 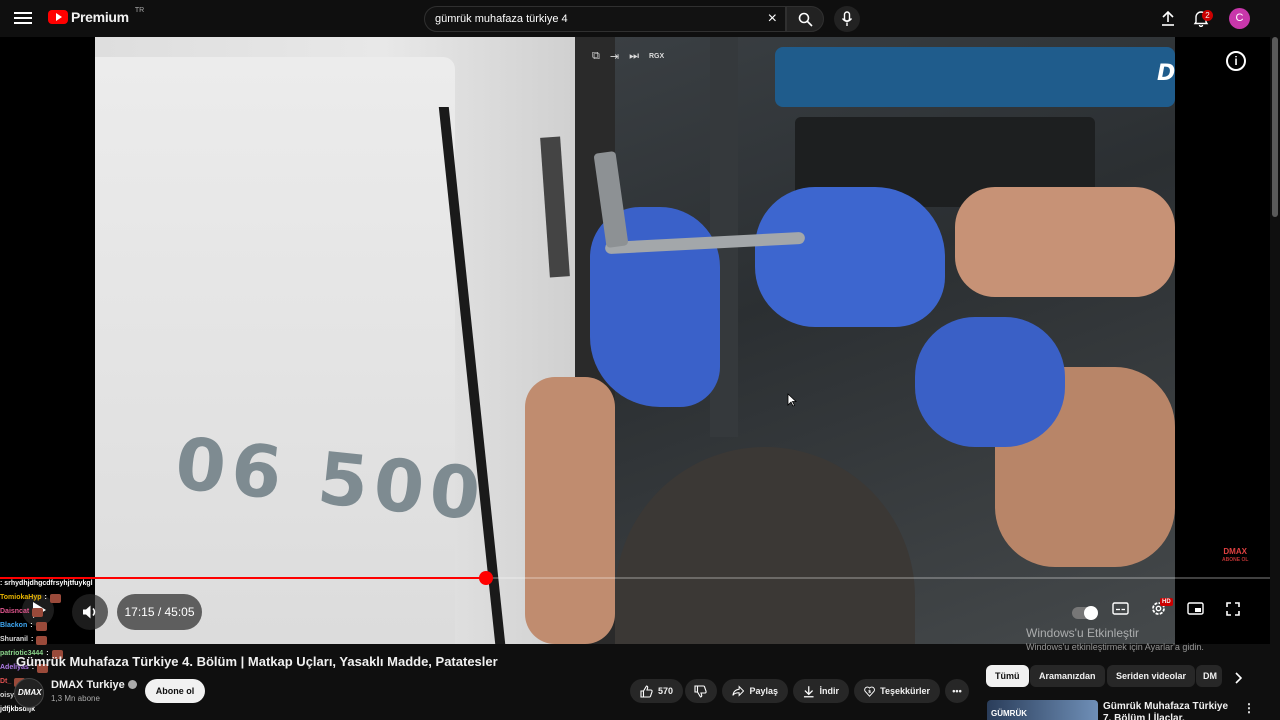 I want to click on voice-search-button, so click(x=847, y=19).